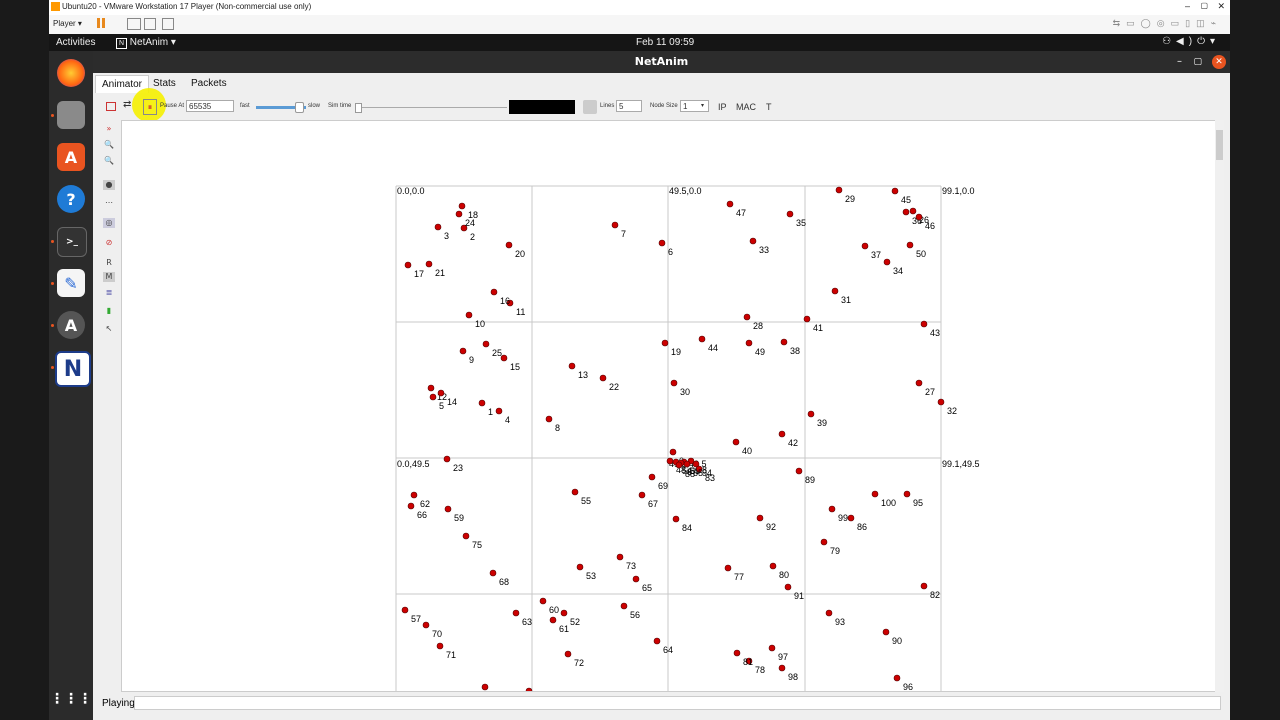 Image resolution: width=1280 pixels, height=720 pixels. Describe the element at coordinates (358, 108) in the screenshot. I see `sim-time-handle` at that location.